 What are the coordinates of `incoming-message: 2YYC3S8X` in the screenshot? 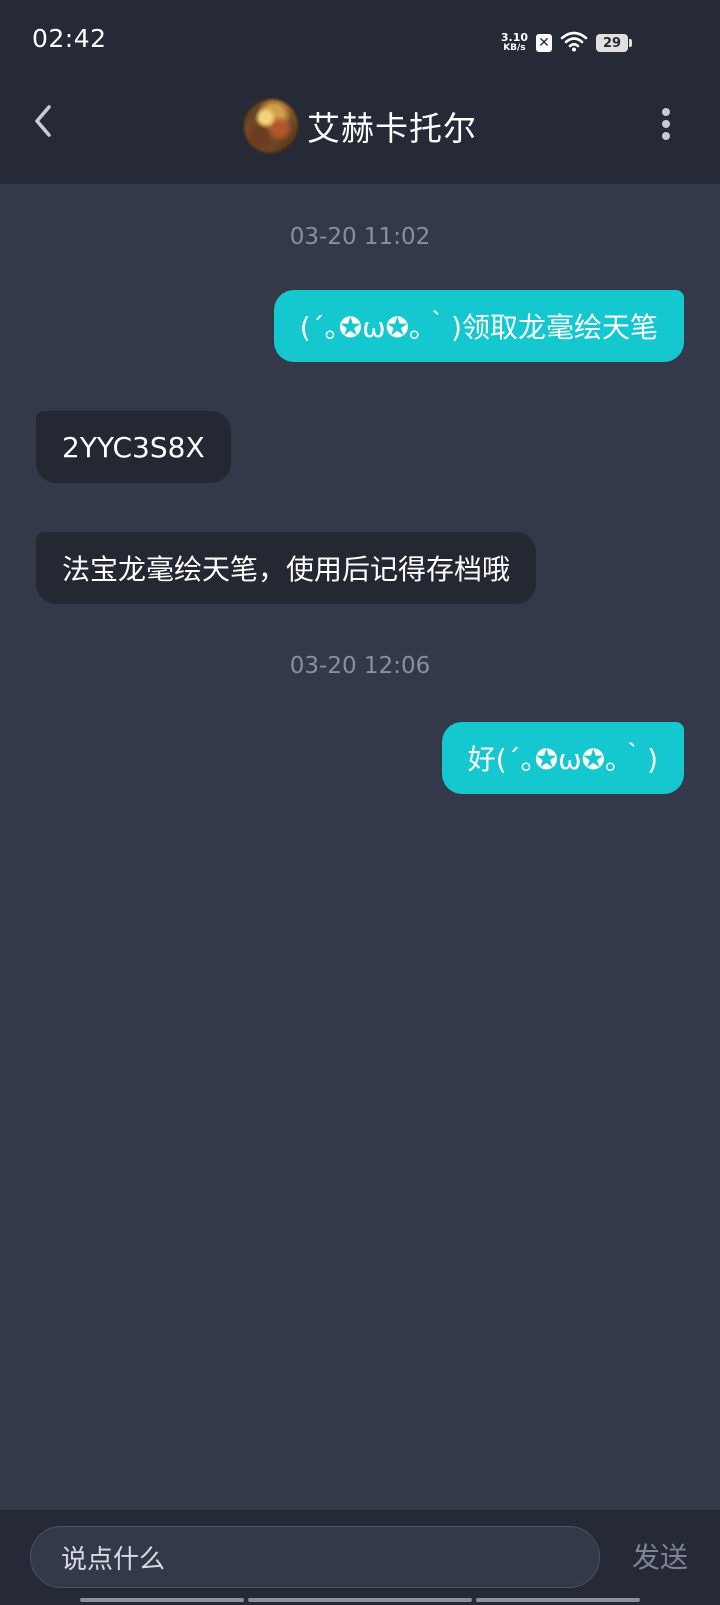 It's located at (133, 447).